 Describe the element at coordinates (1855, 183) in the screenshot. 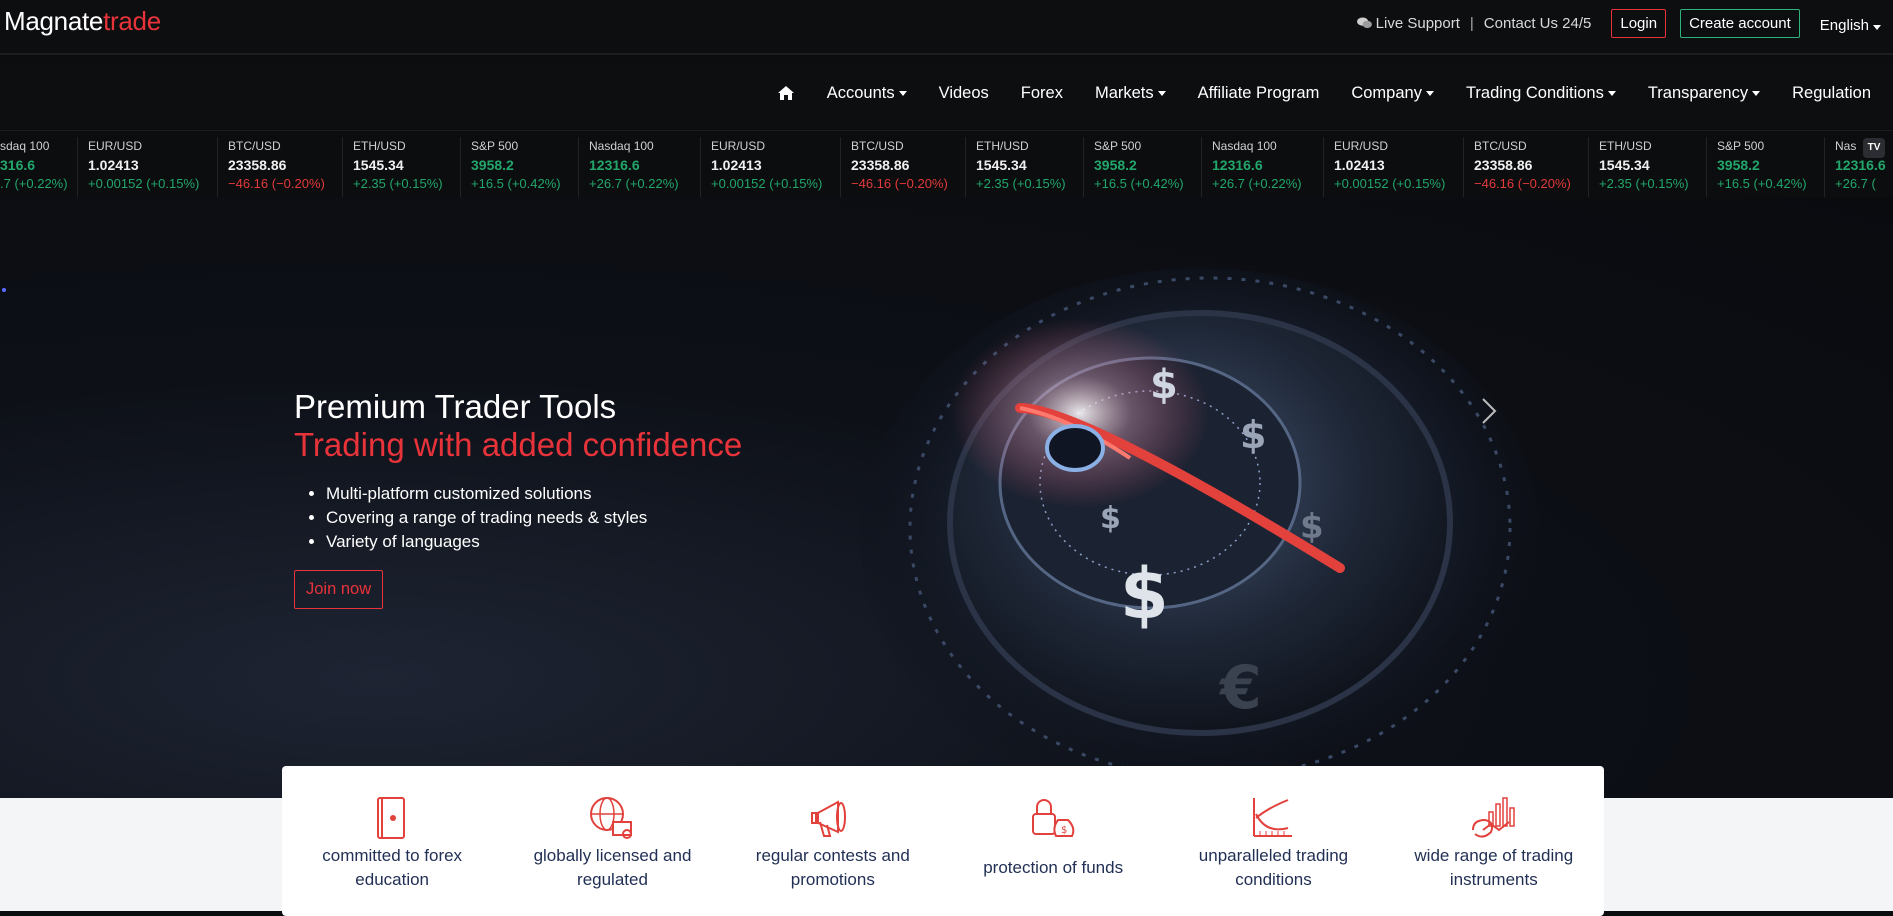

I see `ticker-change: +26.7 (` at that location.